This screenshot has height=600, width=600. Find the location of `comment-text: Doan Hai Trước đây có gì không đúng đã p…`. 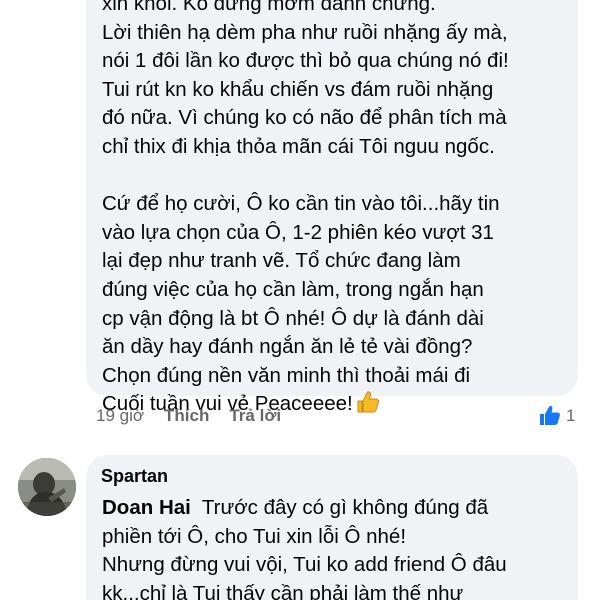

comment-text: Doan Hai Trước đây có gì không đúng đã p… is located at coordinates (337, 547).